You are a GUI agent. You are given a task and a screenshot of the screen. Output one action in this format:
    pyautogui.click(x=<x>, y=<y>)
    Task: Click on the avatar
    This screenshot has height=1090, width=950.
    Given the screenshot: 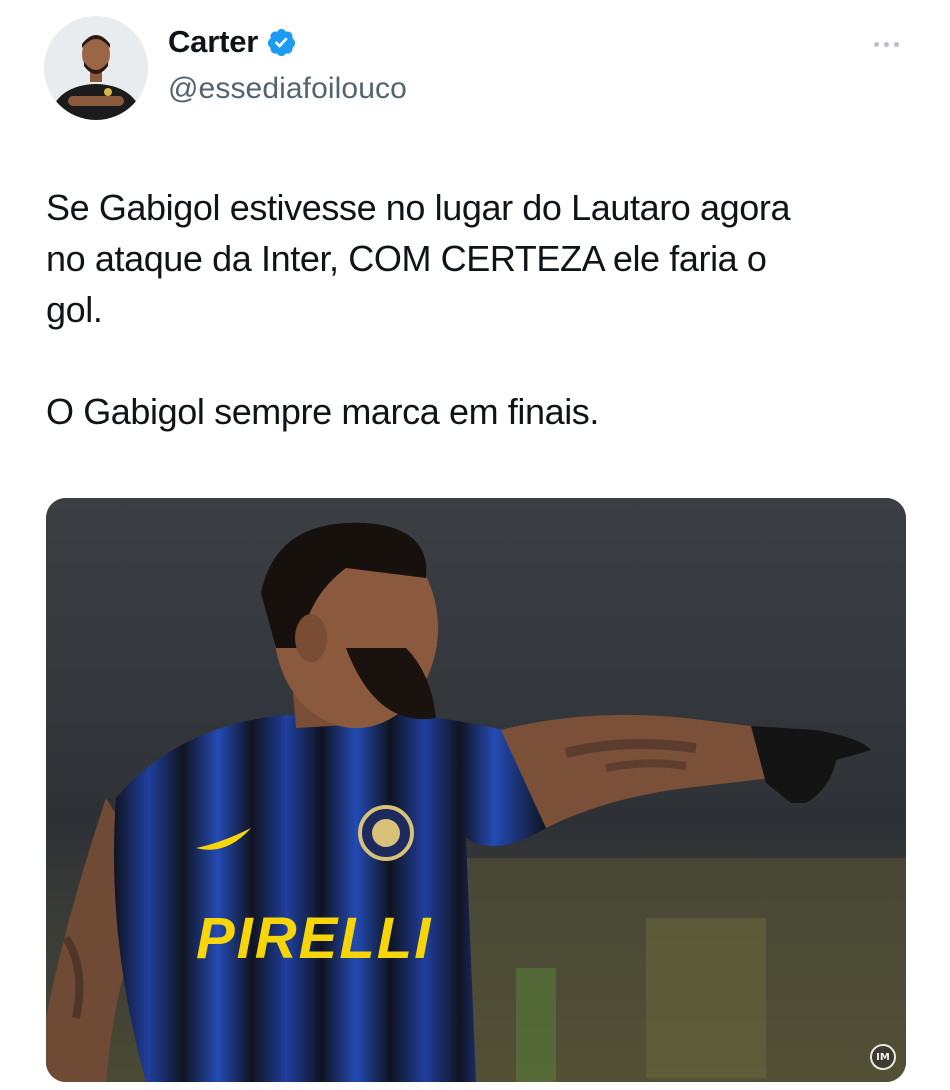 What is the action you would take?
    pyautogui.click(x=96, y=68)
    